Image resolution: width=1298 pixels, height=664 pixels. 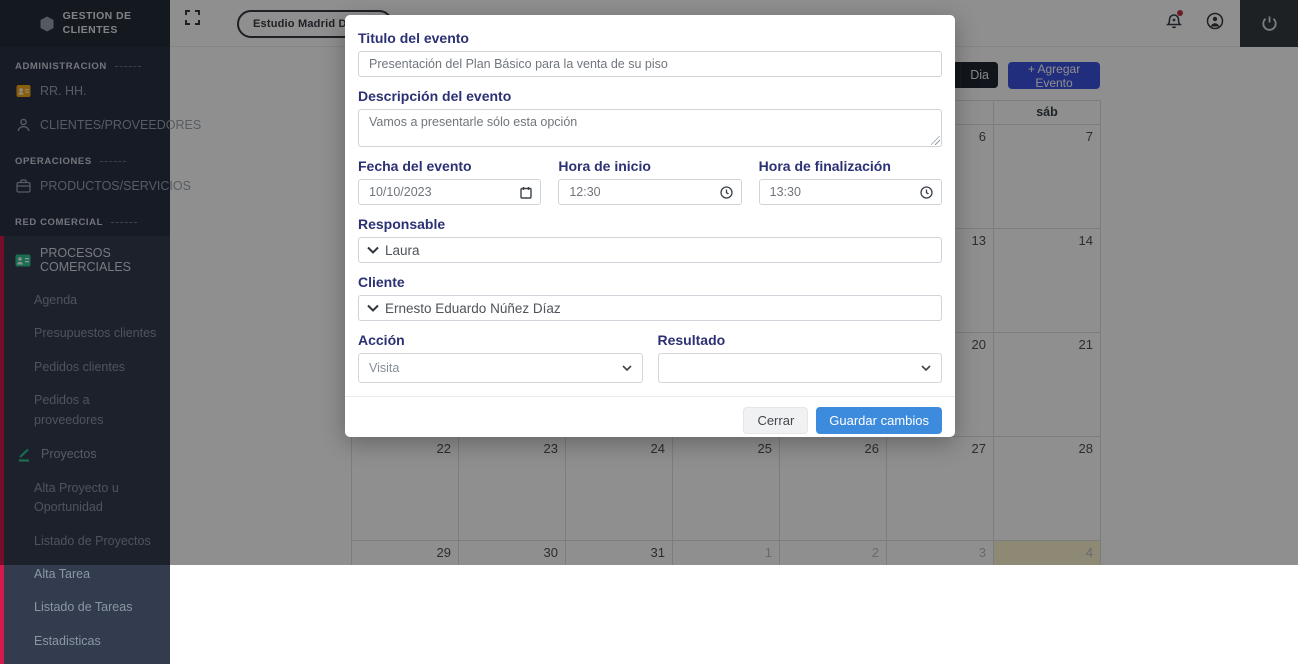 I want to click on start-time-input: 12:30, so click(x=649, y=192).